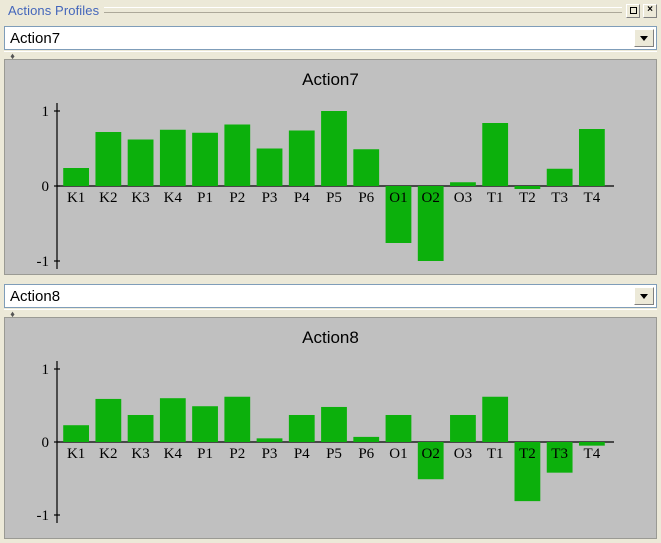 The image size is (661, 543). I want to click on action-profile-select-1-value: Action7, so click(318, 38).